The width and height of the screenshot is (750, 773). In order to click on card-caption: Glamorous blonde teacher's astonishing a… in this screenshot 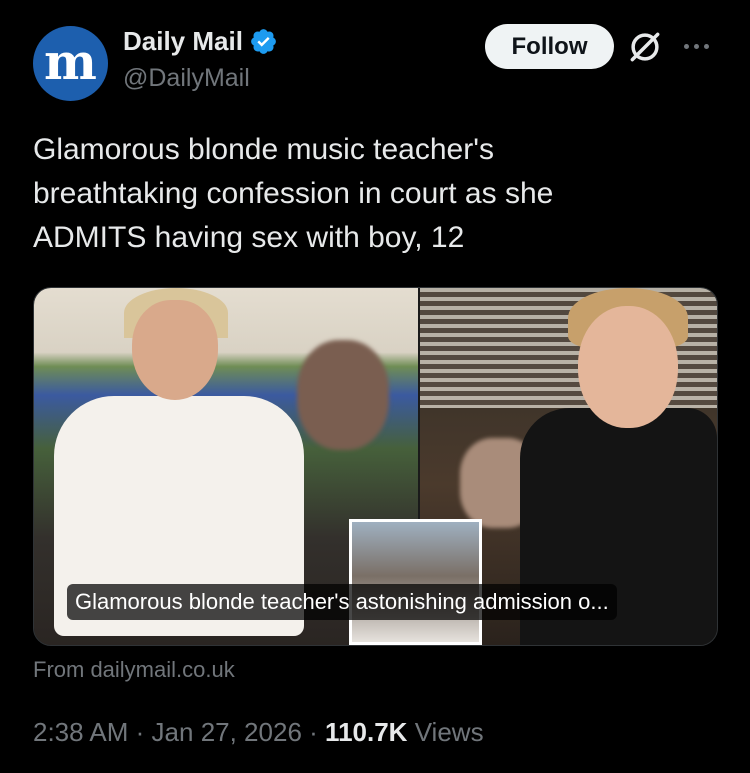, I will do `click(342, 602)`.